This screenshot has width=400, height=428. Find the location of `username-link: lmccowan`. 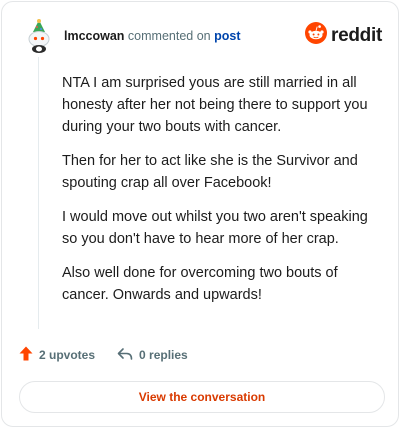

username-link: lmccowan is located at coordinates (94, 36).